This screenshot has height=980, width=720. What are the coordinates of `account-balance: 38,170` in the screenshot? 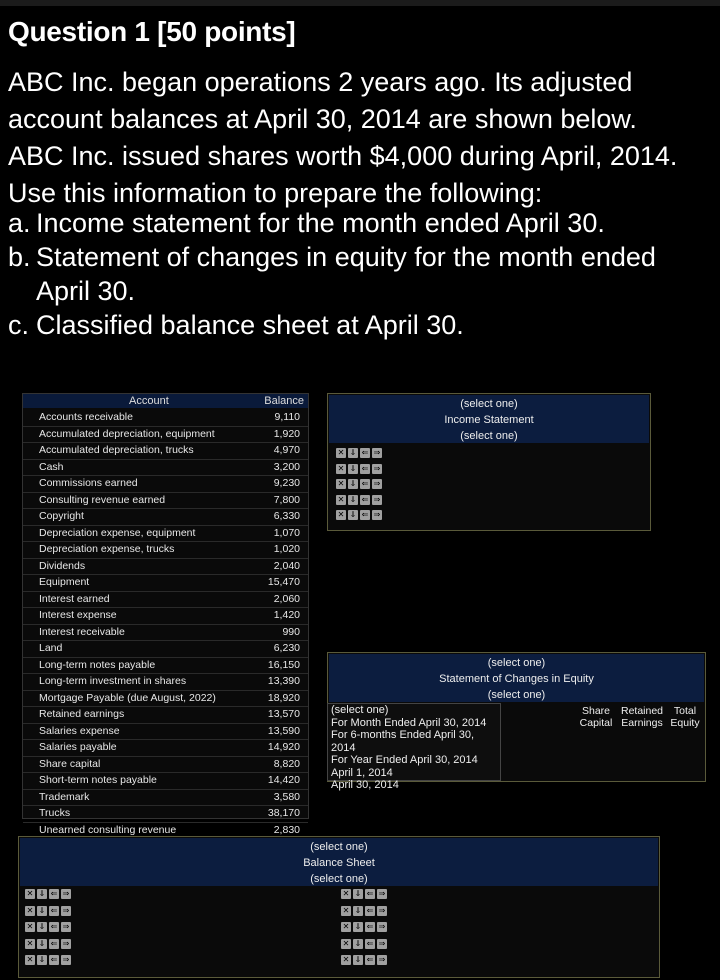 It's located at (283, 813).